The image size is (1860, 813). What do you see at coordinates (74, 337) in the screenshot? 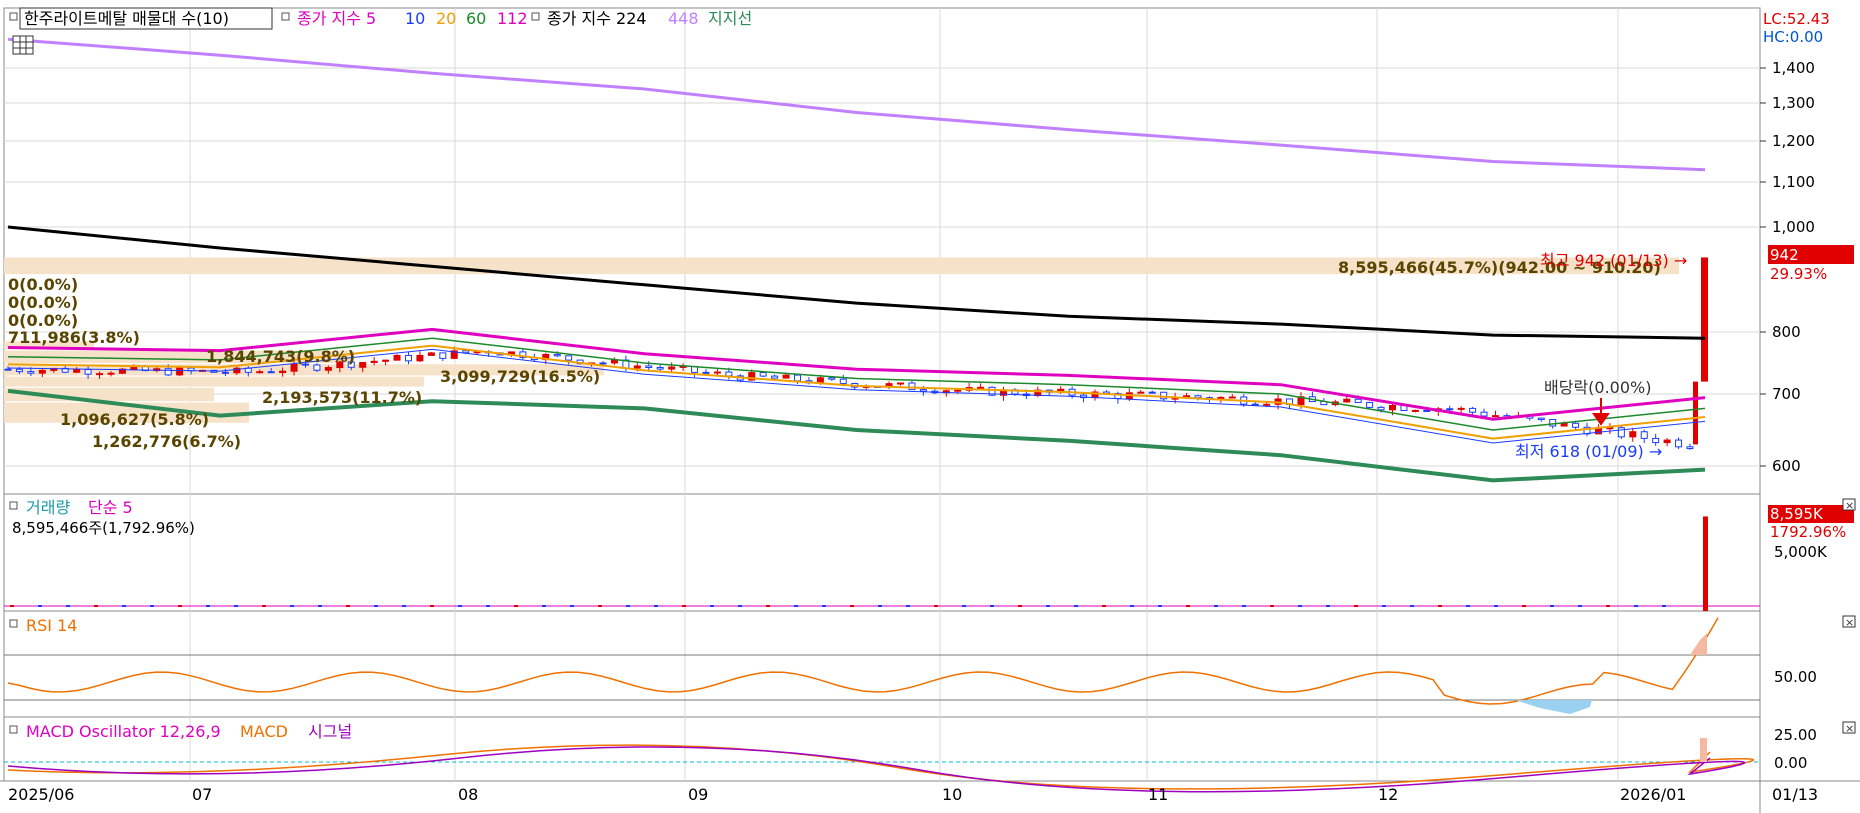
I see `vp-label: 711,986(3.8%)` at bounding box center [74, 337].